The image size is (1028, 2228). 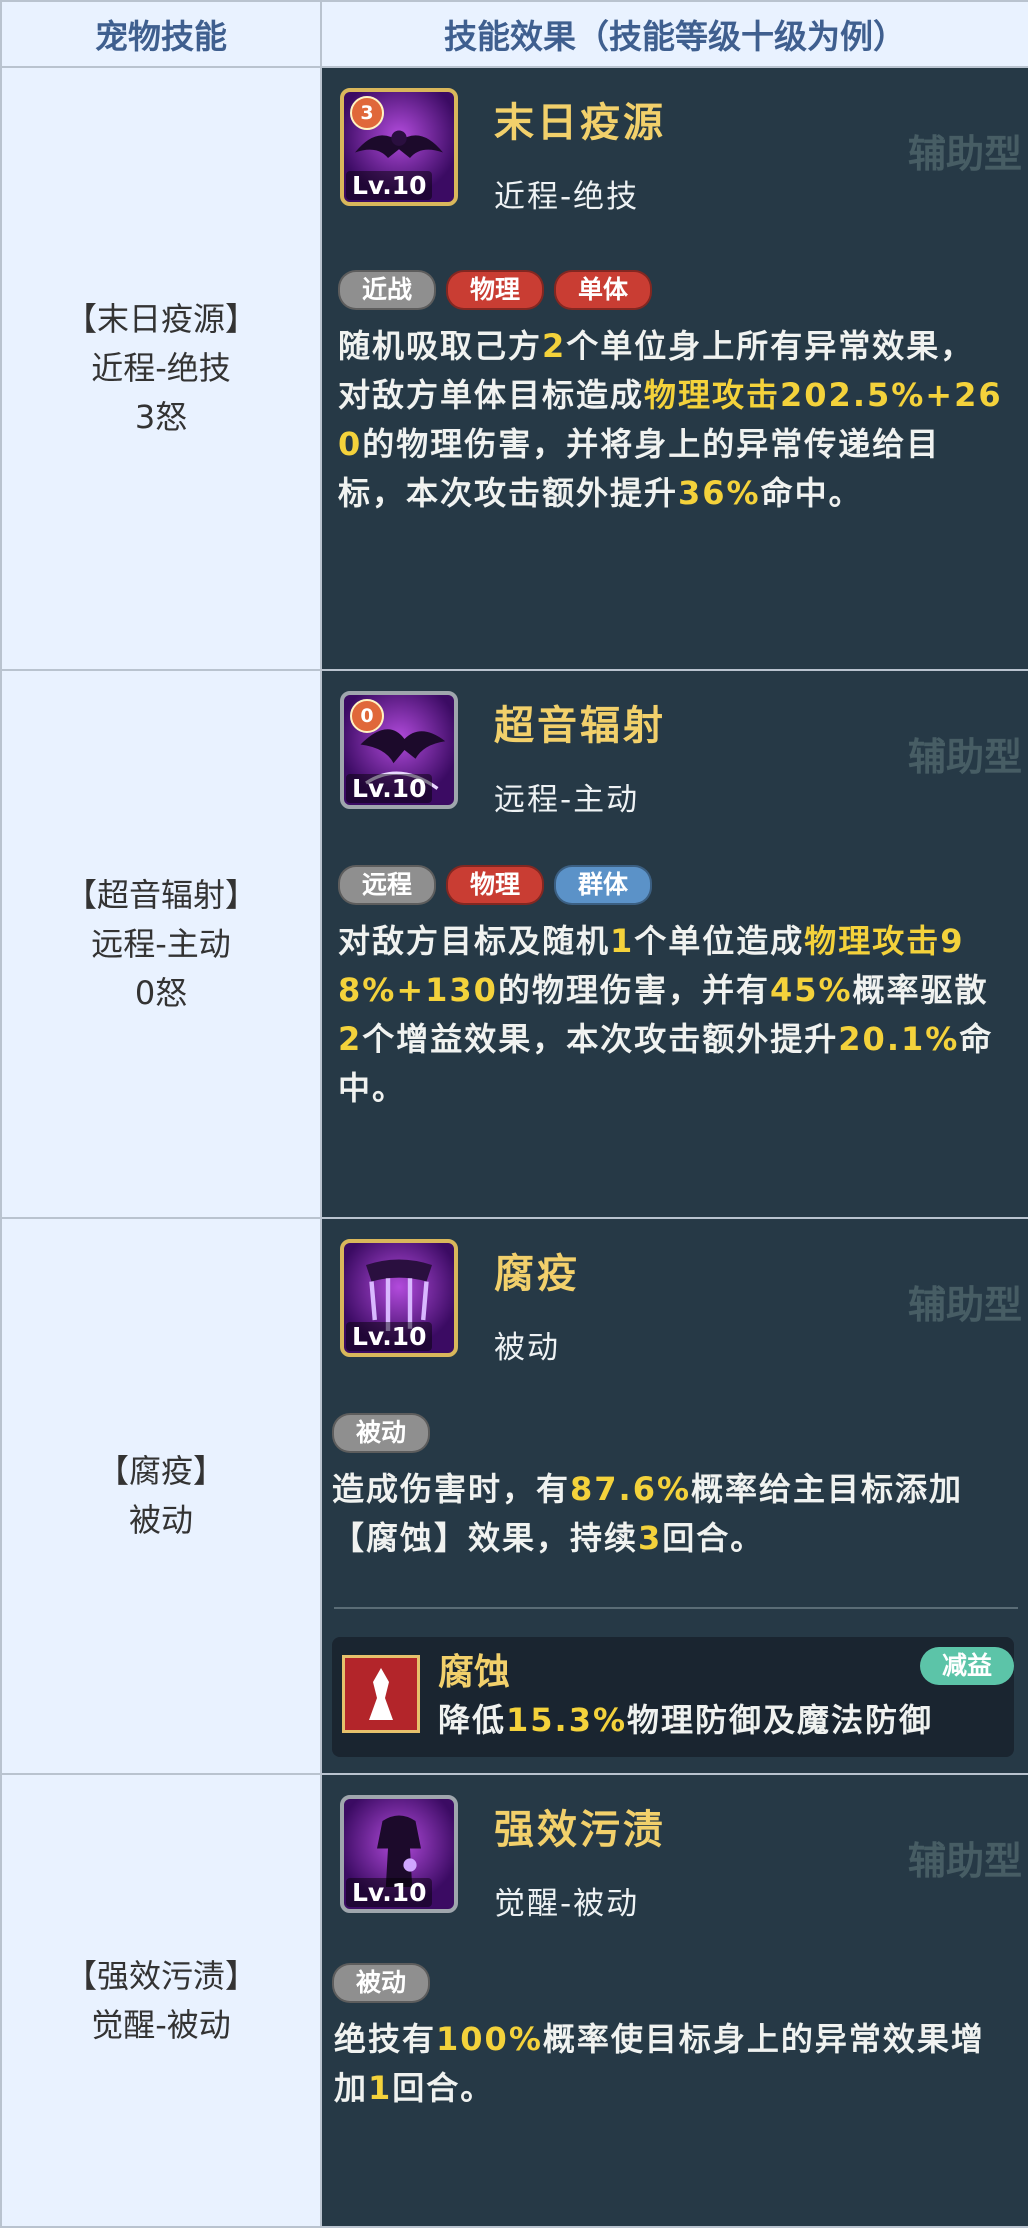 I want to click on skill-summary: 【超音辐射】 远程-主动 0怒, so click(x=161, y=944).